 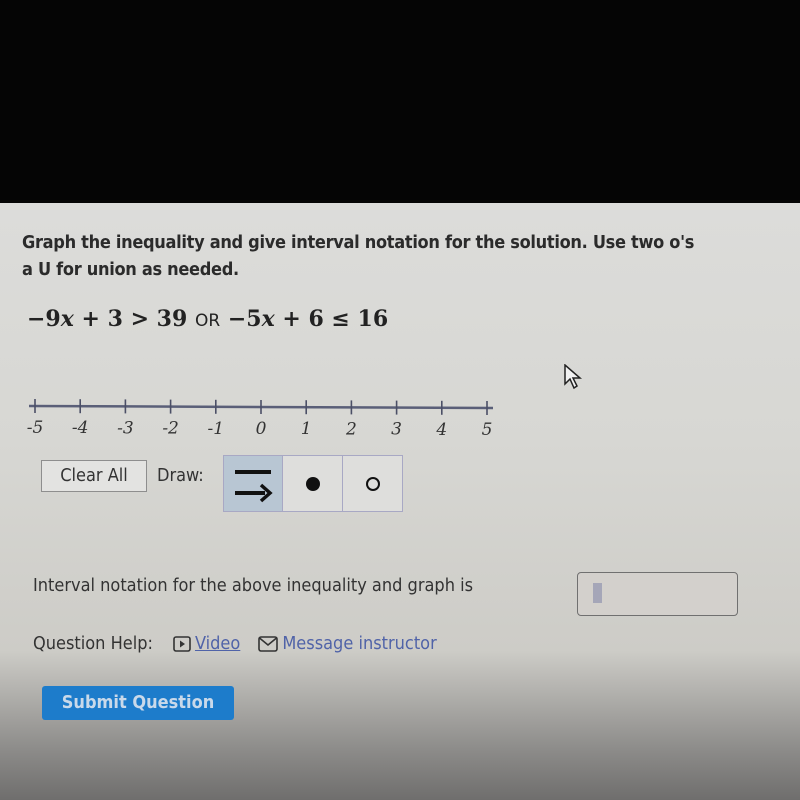 I want to click on question-help: Question Help: Video Message instructor, so click(x=235, y=643).